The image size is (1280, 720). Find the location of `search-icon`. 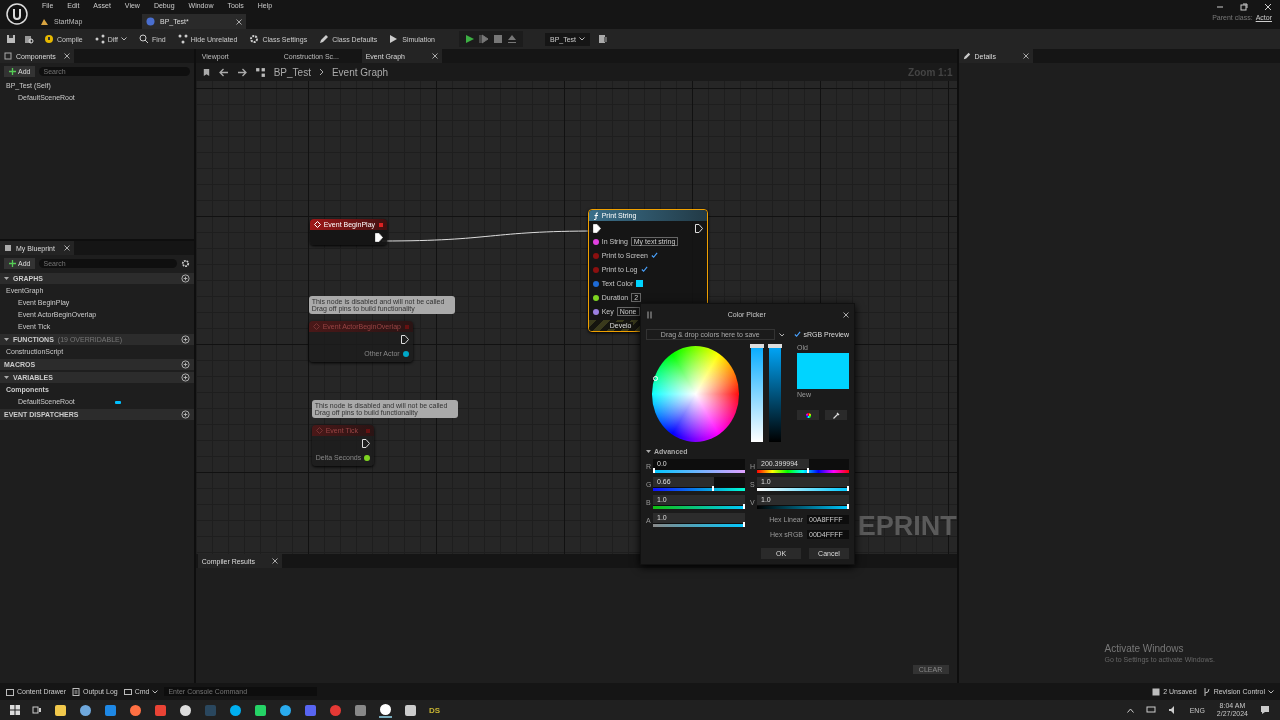

search-icon is located at coordinates (144, 39).